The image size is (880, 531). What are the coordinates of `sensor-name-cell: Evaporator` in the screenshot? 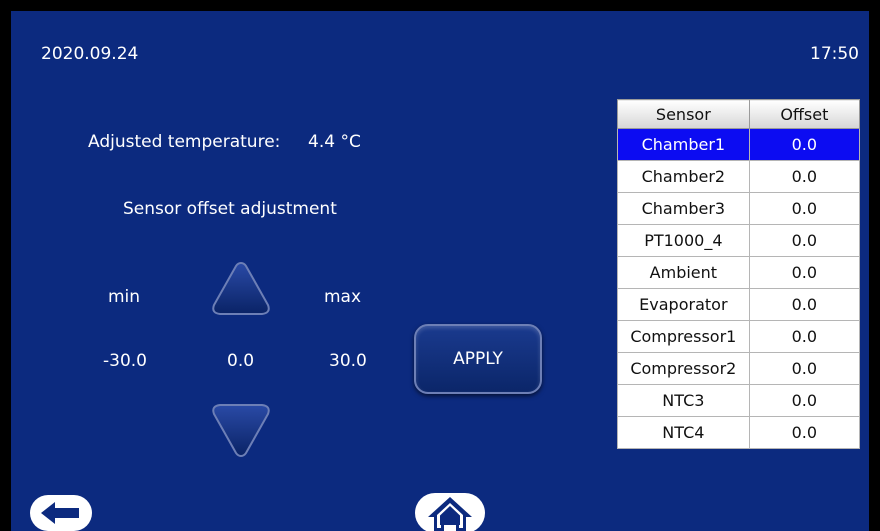 It's located at (683, 304).